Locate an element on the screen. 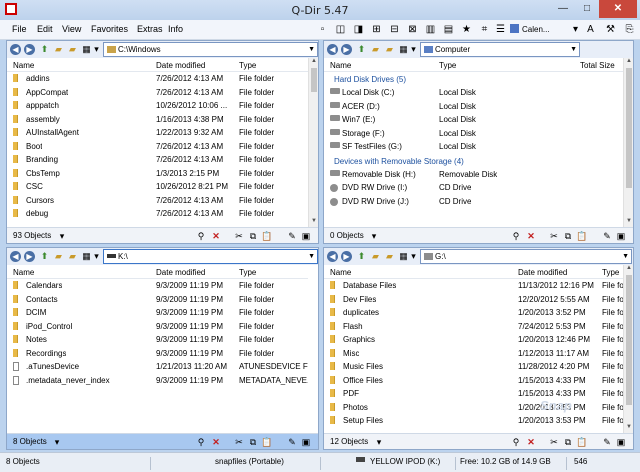  list-item: Flash7/24/2012 5:53 PMFile fol is located at coordinates (473, 327).